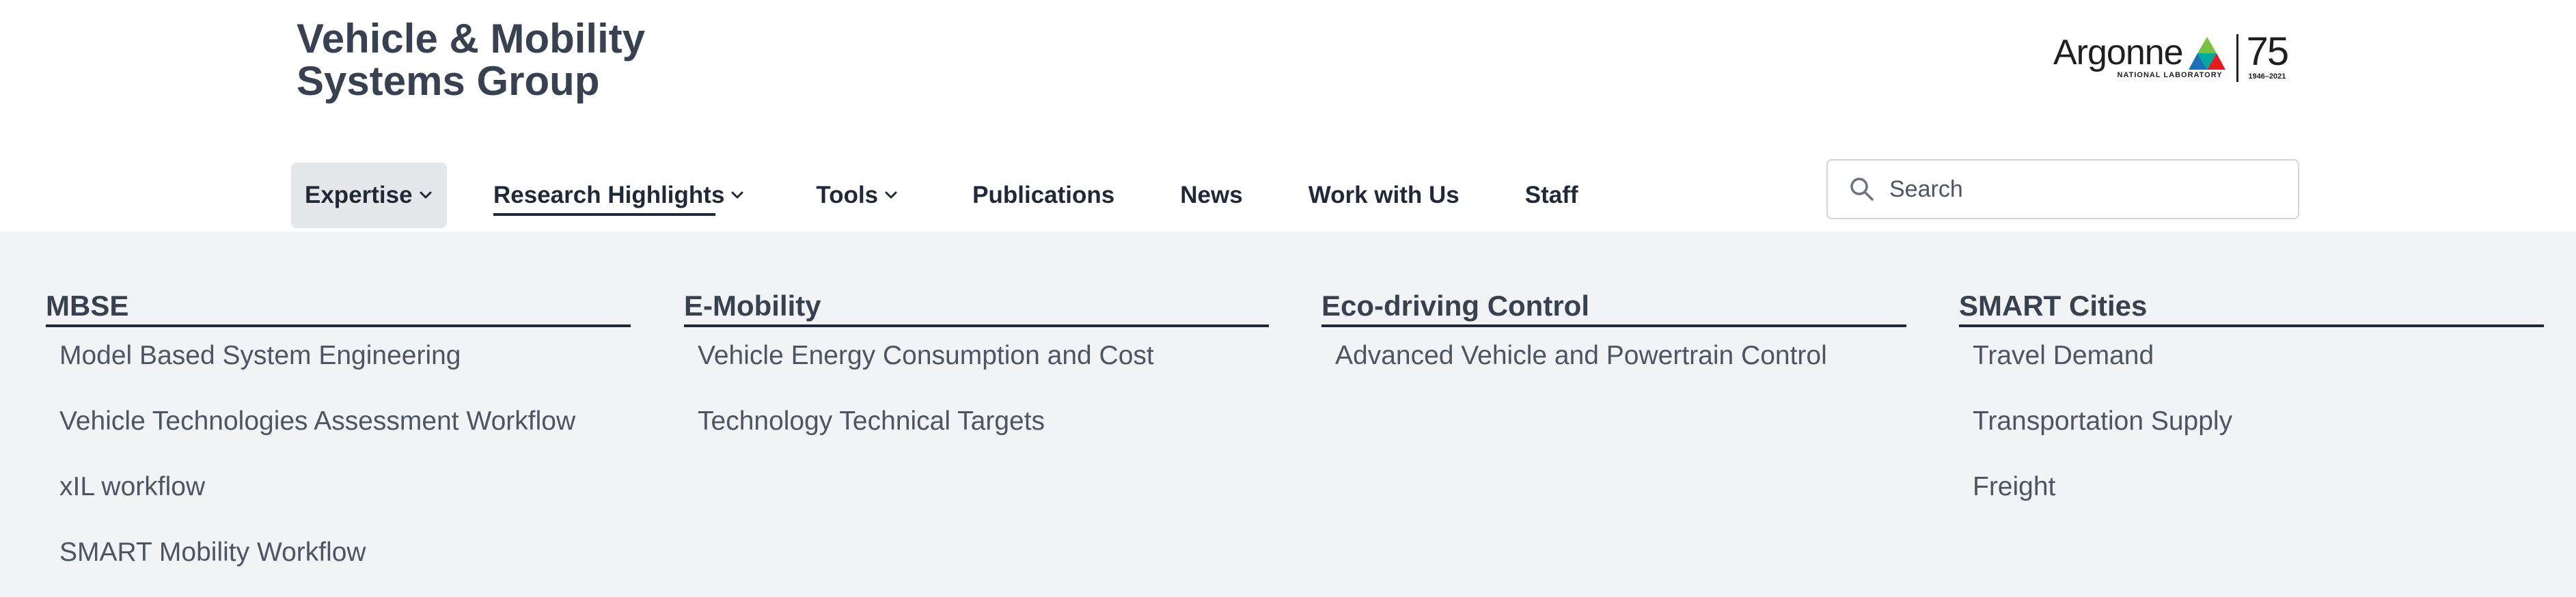  Describe the element at coordinates (2206, 53) in the screenshot. I see `argonne-triangle-icon` at that location.